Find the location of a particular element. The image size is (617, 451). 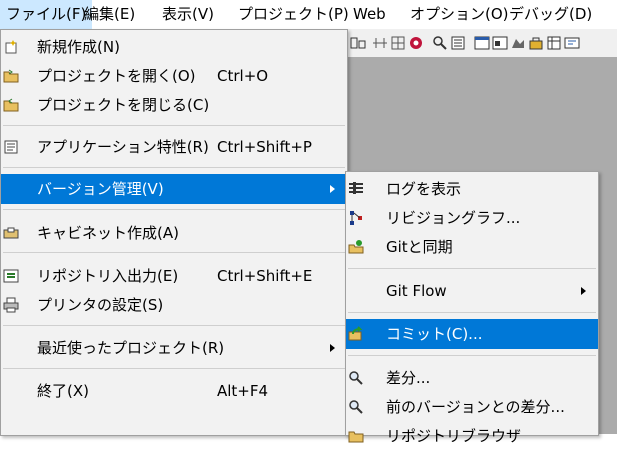

app-properties-icon is located at coordinates (11, 147).